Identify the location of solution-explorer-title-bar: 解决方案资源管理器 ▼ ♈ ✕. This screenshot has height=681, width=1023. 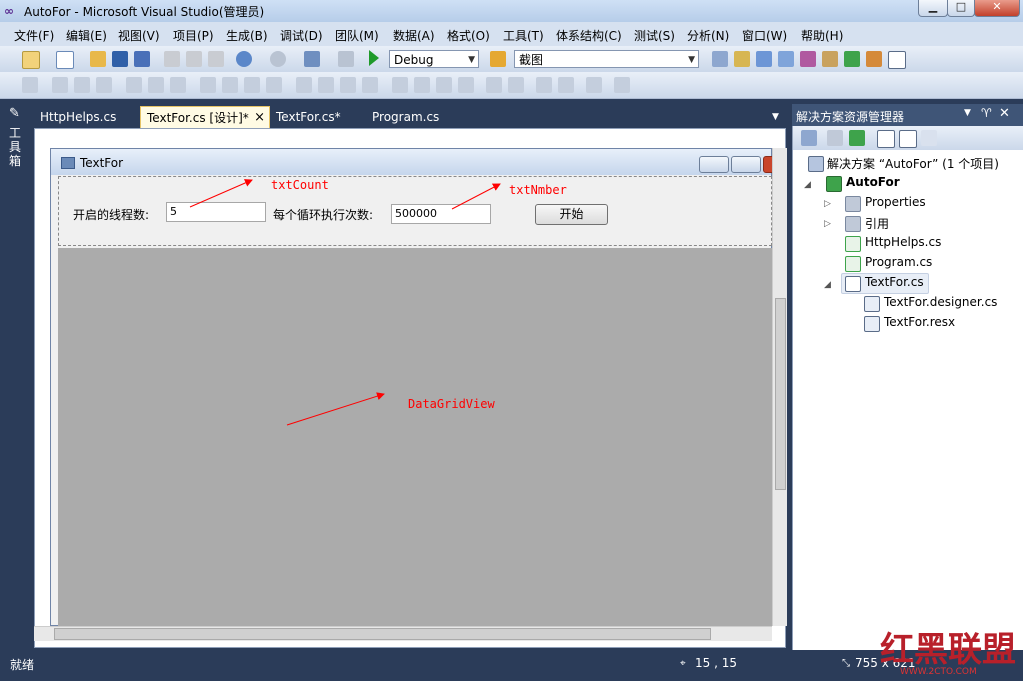
(907, 115).